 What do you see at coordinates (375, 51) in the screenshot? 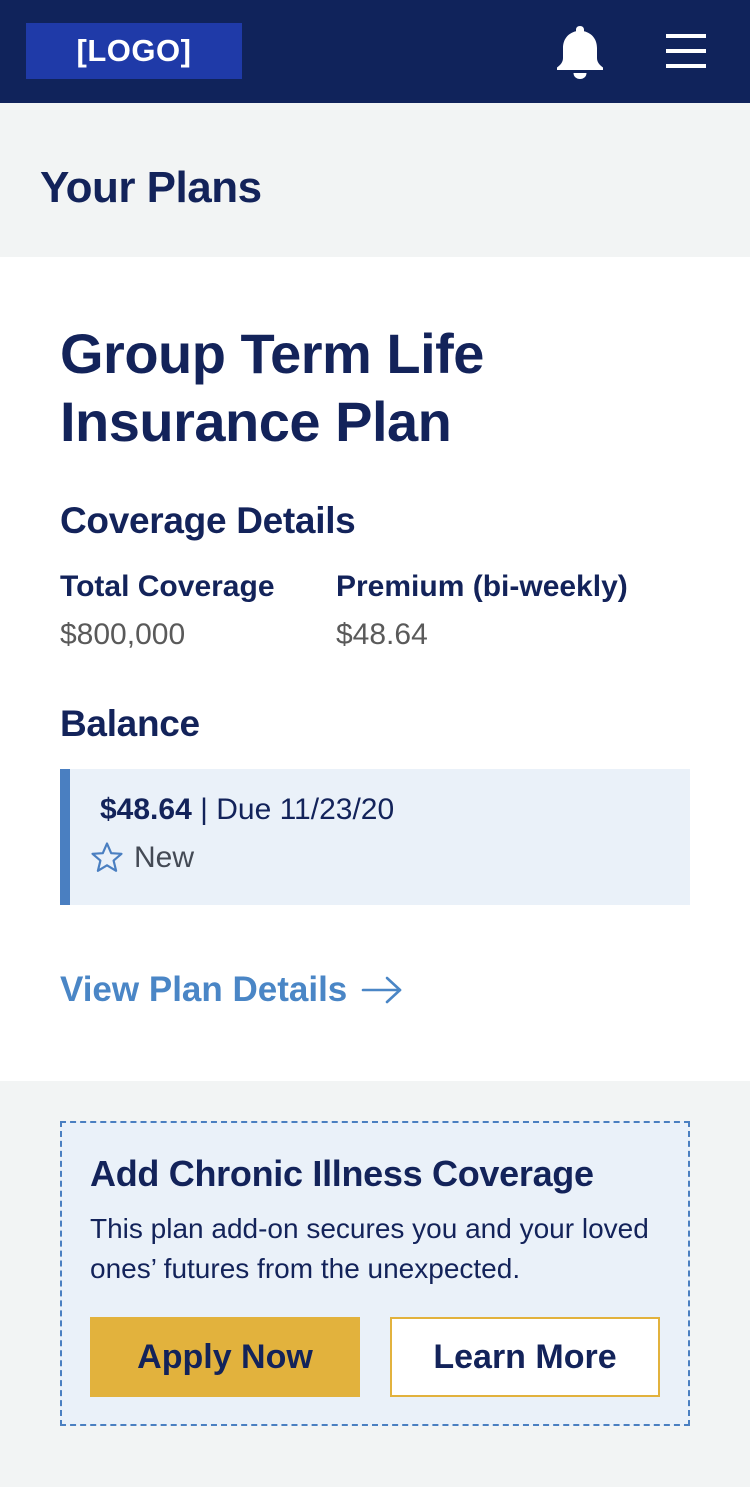
I see `top-navigation-bar: [LOGO]` at bounding box center [375, 51].